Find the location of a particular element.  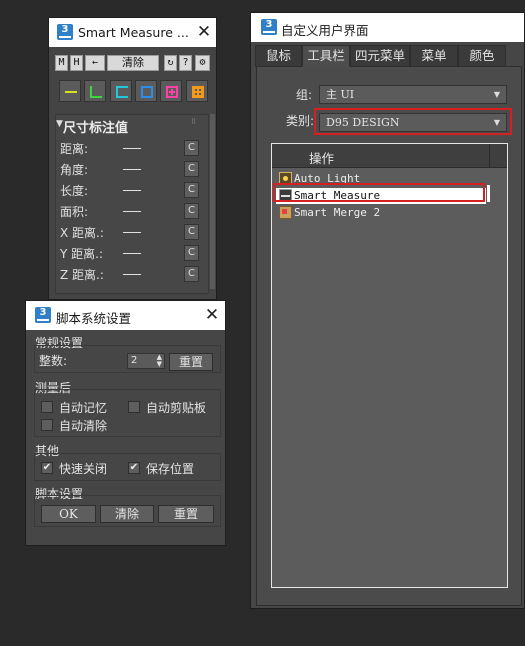

help-icon: ? is located at coordinates (185, 63).